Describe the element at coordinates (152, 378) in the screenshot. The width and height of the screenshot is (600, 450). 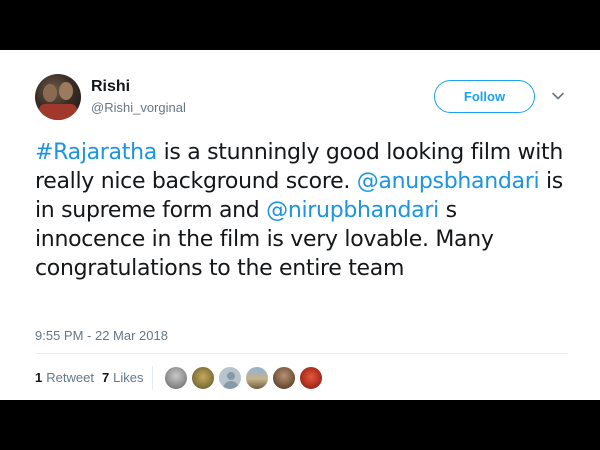
I see `stats-divider` at that location.